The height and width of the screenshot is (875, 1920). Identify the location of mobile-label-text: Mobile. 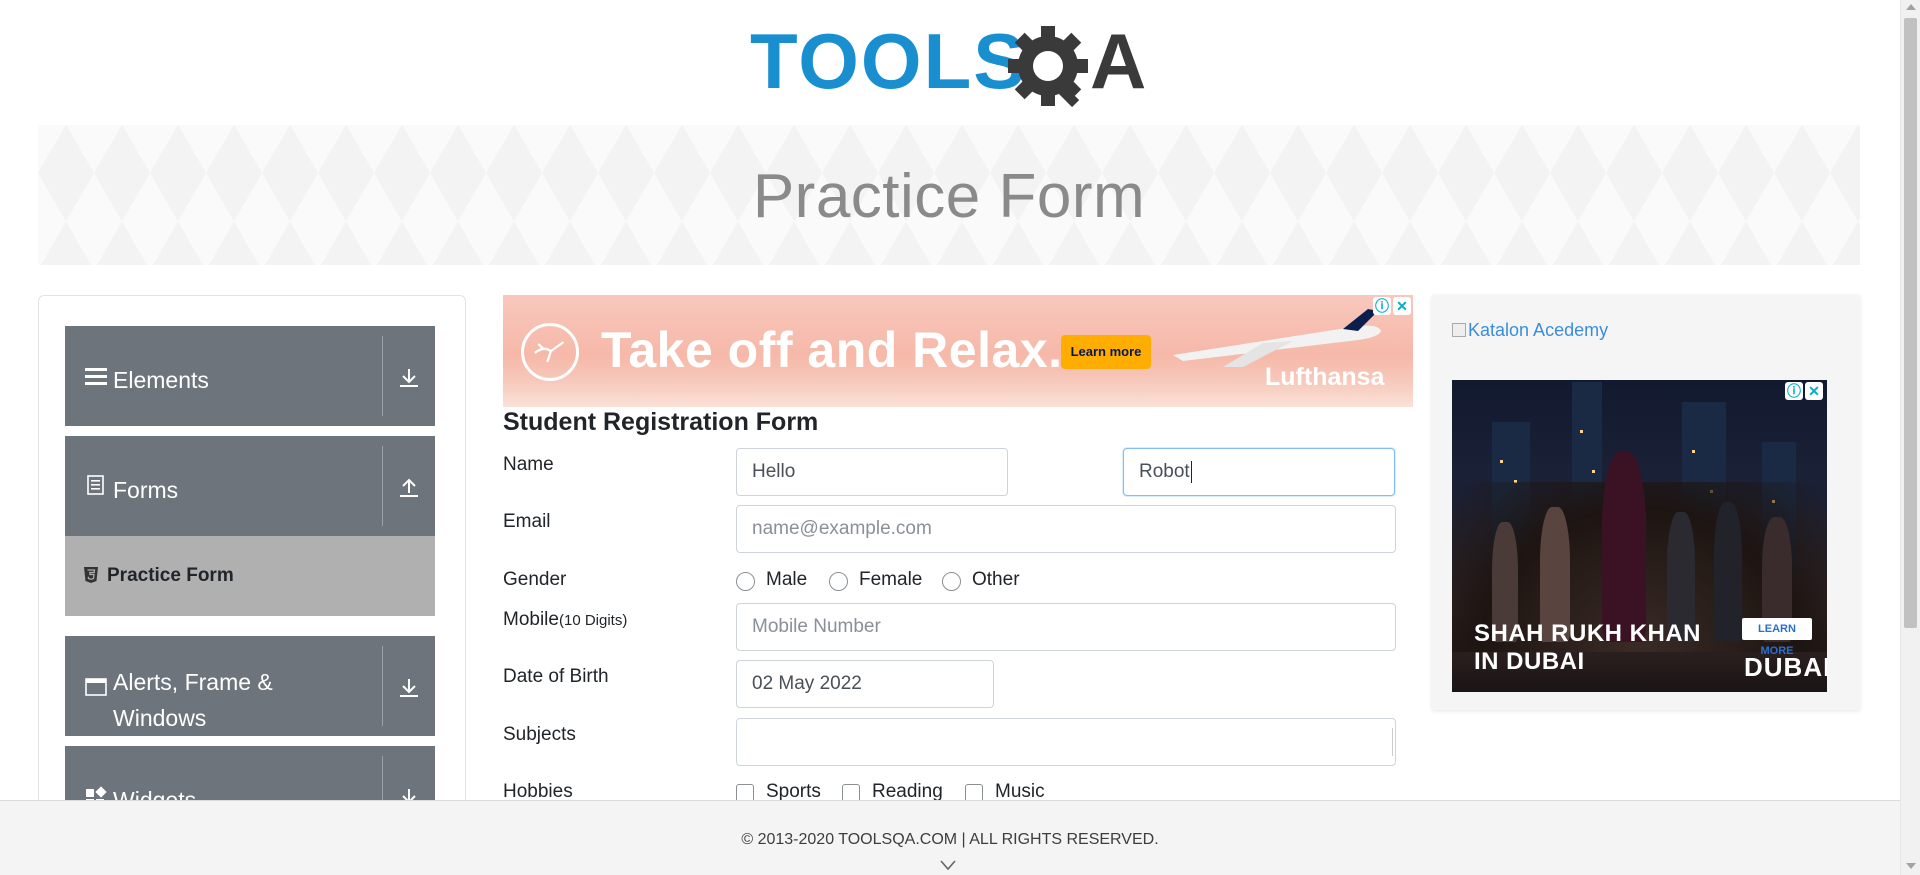
(531, 619).